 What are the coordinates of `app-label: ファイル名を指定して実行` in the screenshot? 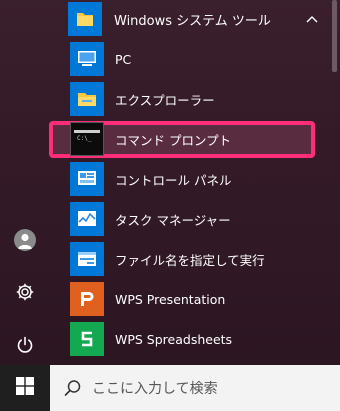 It's located at (190, 260).